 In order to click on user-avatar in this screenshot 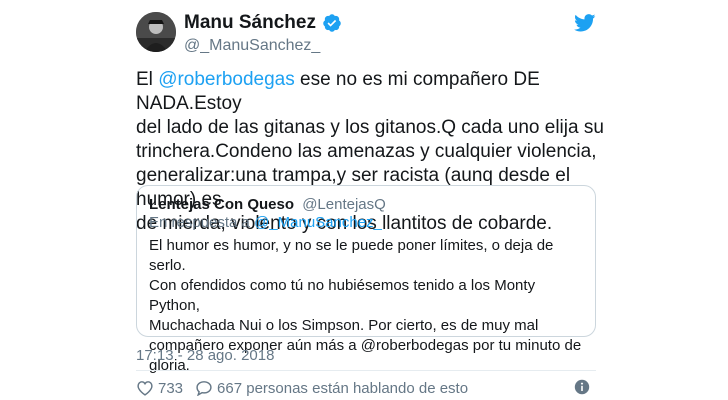, I will do `click(156, 32)`.